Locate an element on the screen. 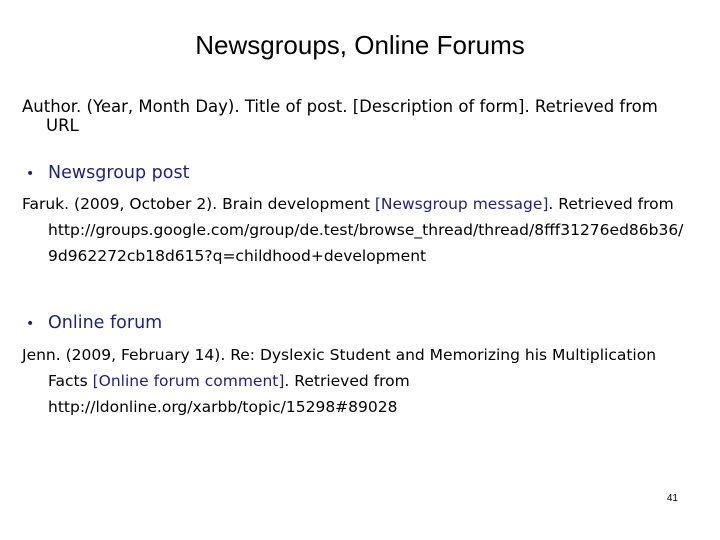  reference-line-3: 9d962272cb18d615?q=childhood+development is located at coordinates (237, 256).